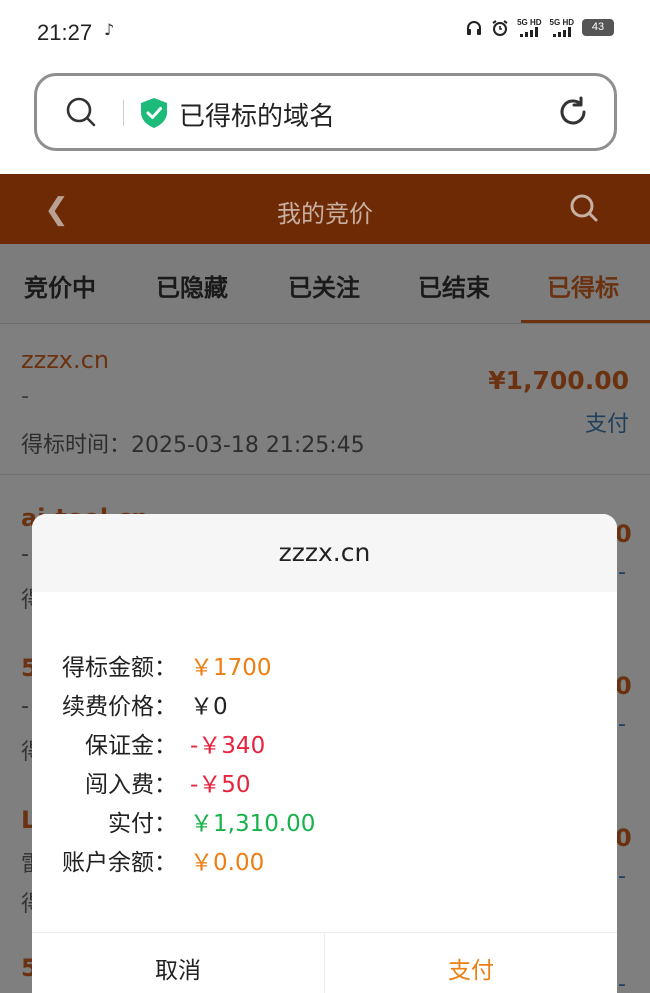  Describe the element at coordinates (119, 668) in the screenshot. I see `row-label: 得标金额：` at that location.